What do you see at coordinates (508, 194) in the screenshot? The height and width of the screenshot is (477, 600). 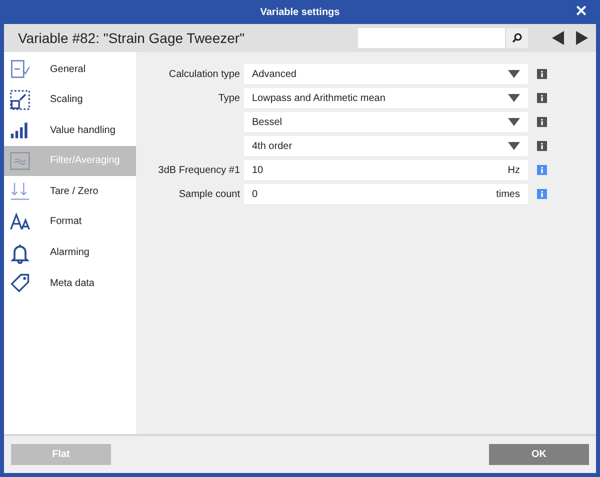 I see `unit-label: times` at bounding box center [508, 194].